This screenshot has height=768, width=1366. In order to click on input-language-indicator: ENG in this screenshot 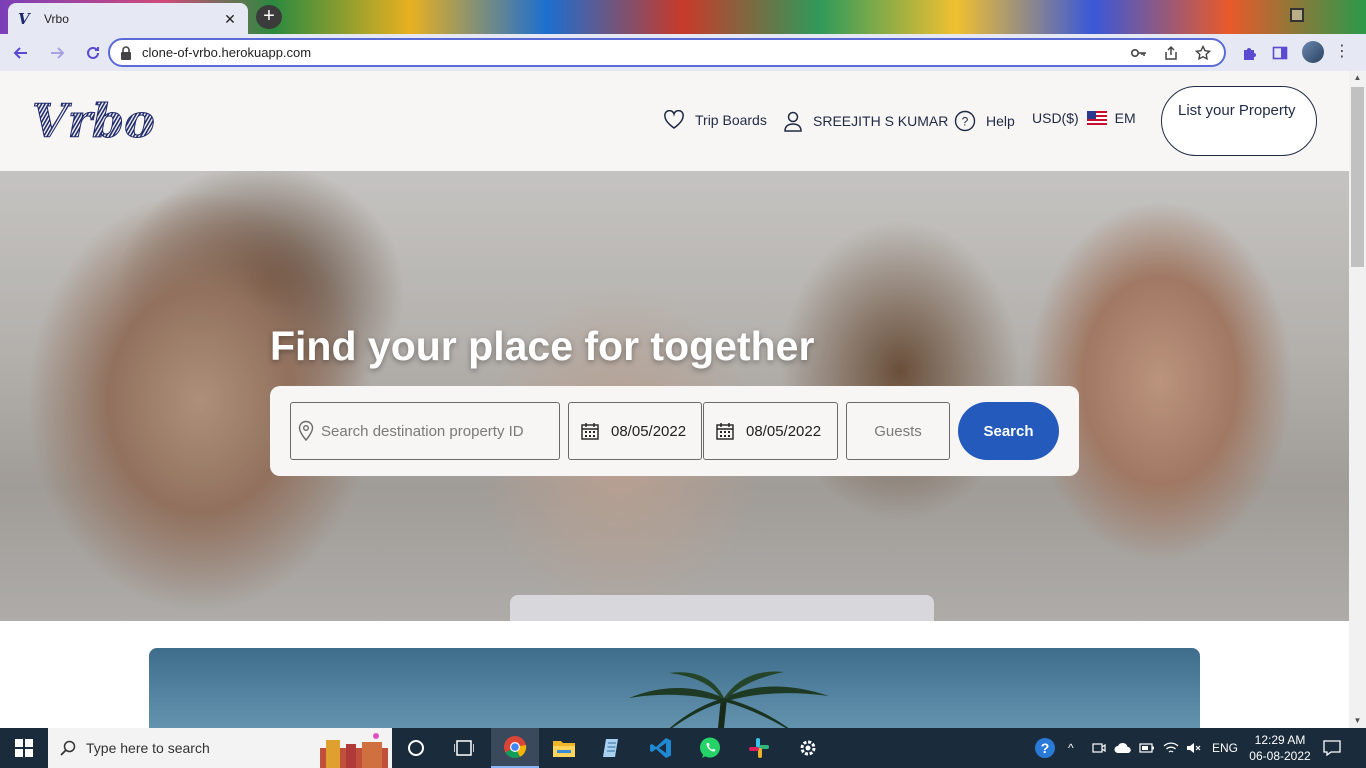, I will do `click(1225, 748)`.